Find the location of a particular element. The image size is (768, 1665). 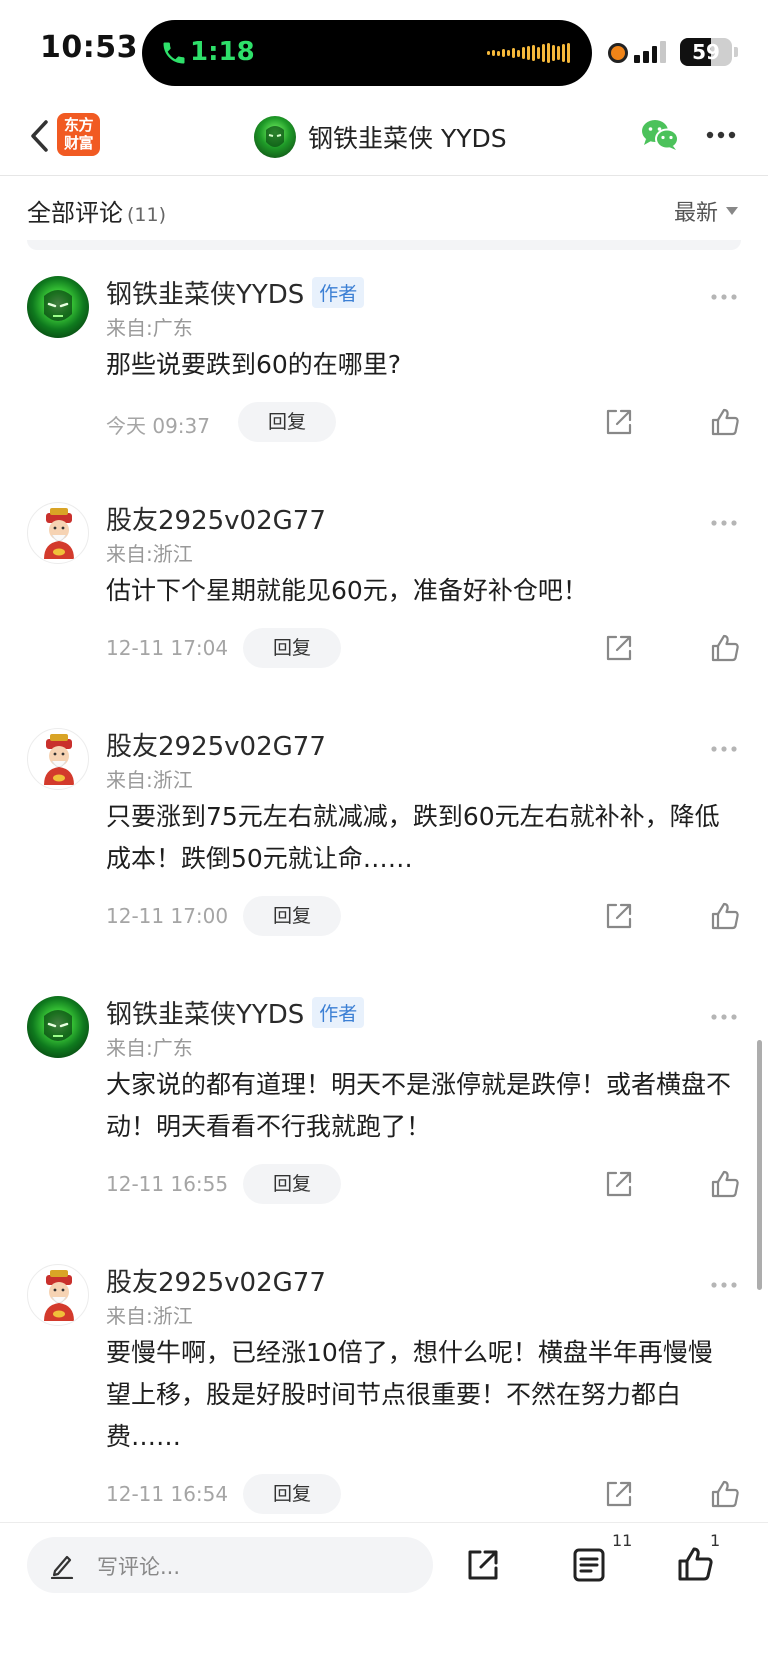

comment-time: 12-11 16:54 is located at coordinates (167, 1494).